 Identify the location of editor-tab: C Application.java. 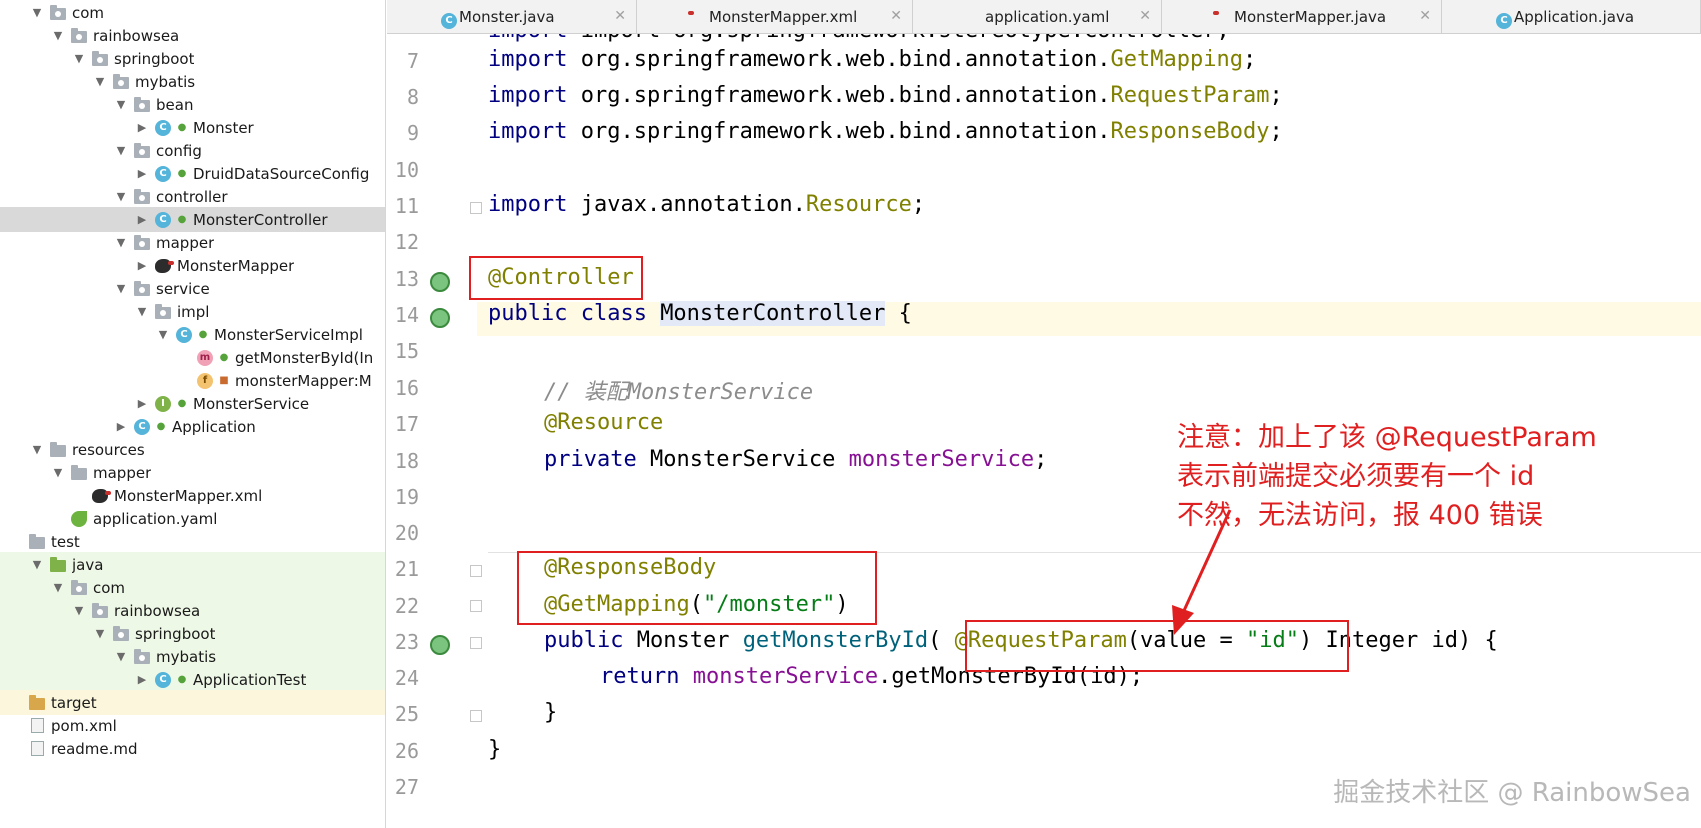
(1571, 16).